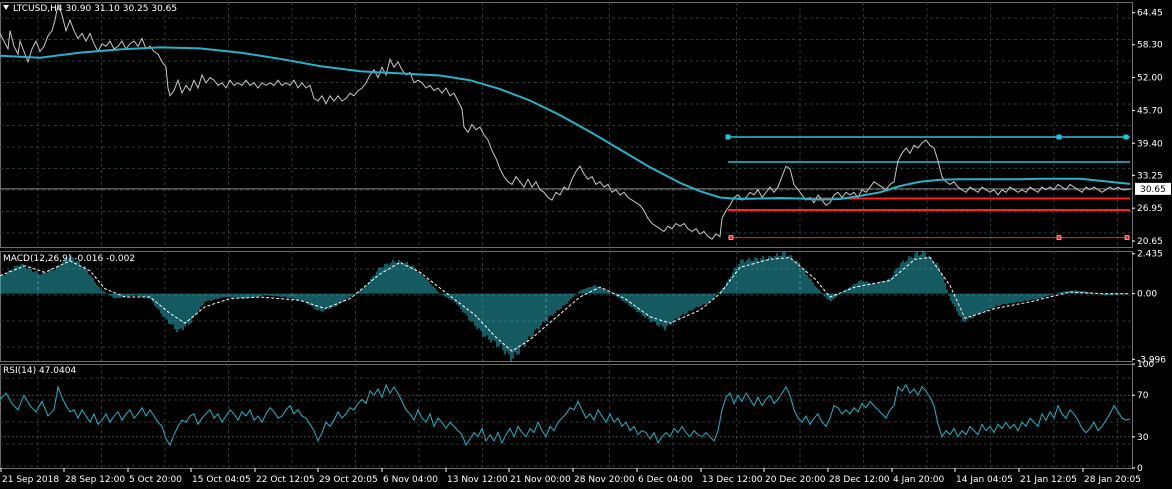 This screenshot has width=1172, height=489. What do you see at coordinates (95, 480) in the screenshot?
I see `time-tick-label: 28 Sep 12:00` at bounding box center [95, 480].